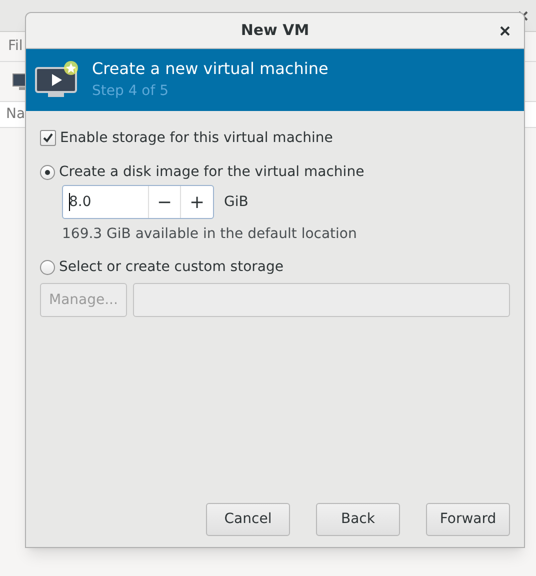 Image resolution: width=536 pixels, height=576 pixels. I want to click on radio-label: Select or create custom storage, so click(171, 267).